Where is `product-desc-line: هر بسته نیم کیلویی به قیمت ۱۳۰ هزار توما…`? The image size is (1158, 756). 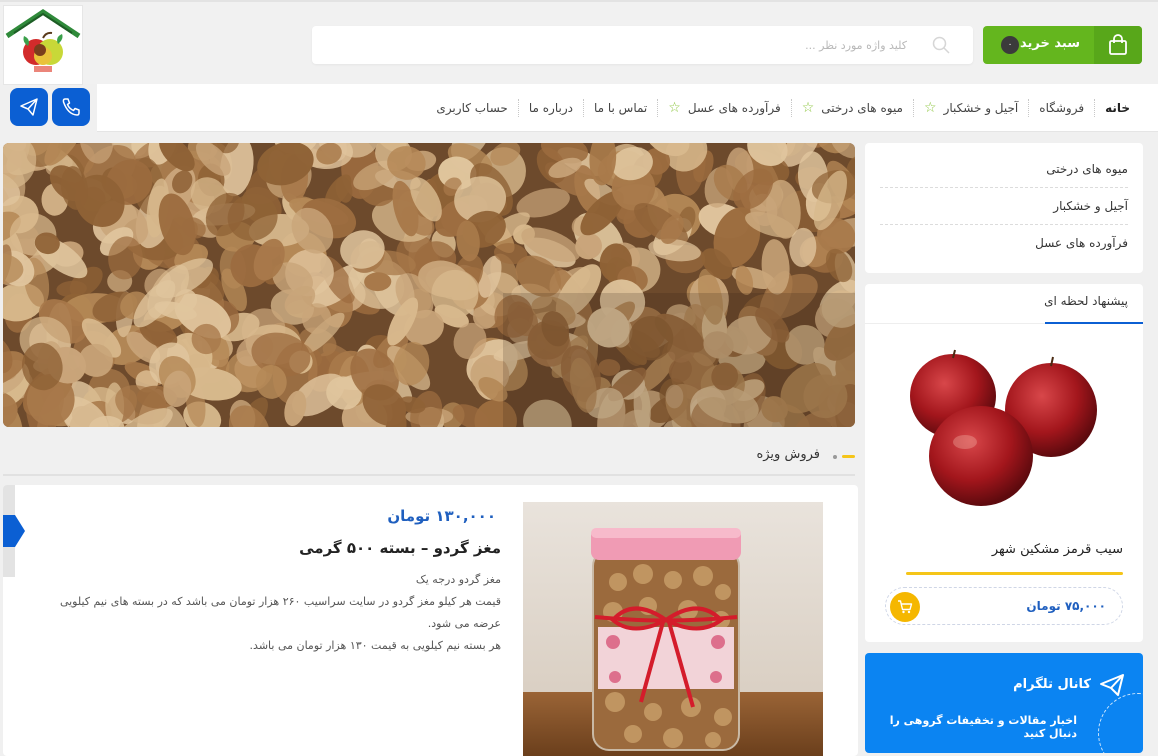 product-desc-line: هر بسته نیم کیلویی به قیمت ۱۳۰ هزار توما… is located at coordinates (375, 645).